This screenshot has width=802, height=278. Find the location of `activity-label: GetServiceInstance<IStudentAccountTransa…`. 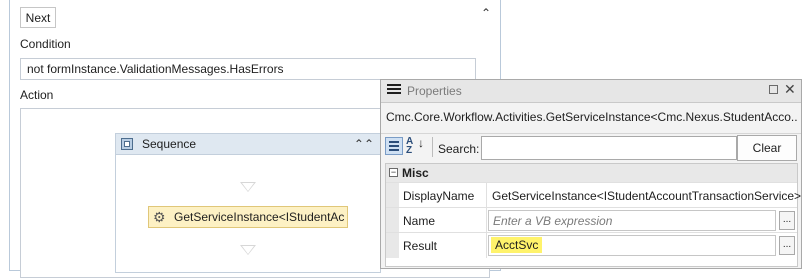

activity-label: GetServiceInstance<IStudentAccountTransa… is located at coordinates (259, 217).